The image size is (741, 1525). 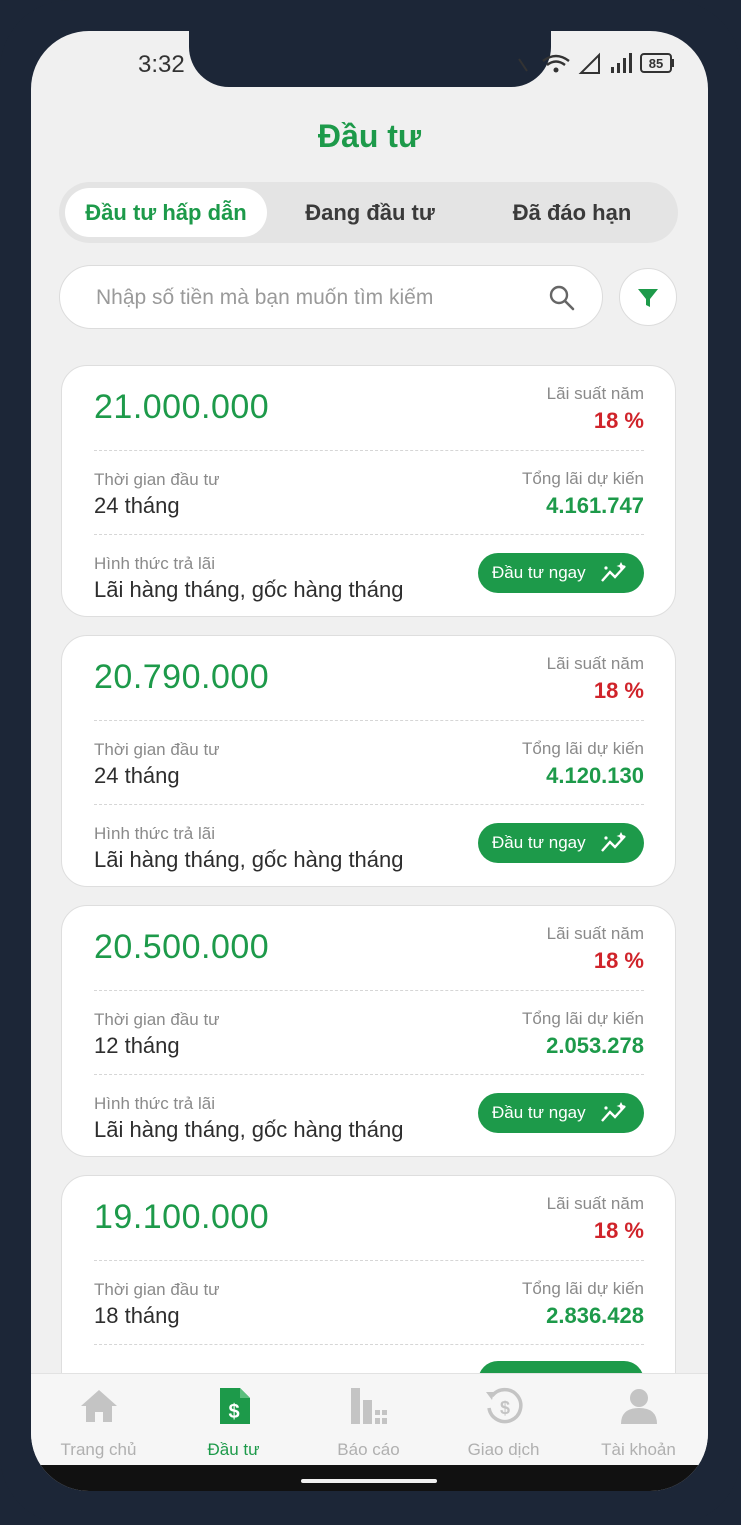 I want to click on report-bars-icon, so click(x=369, y=1406).